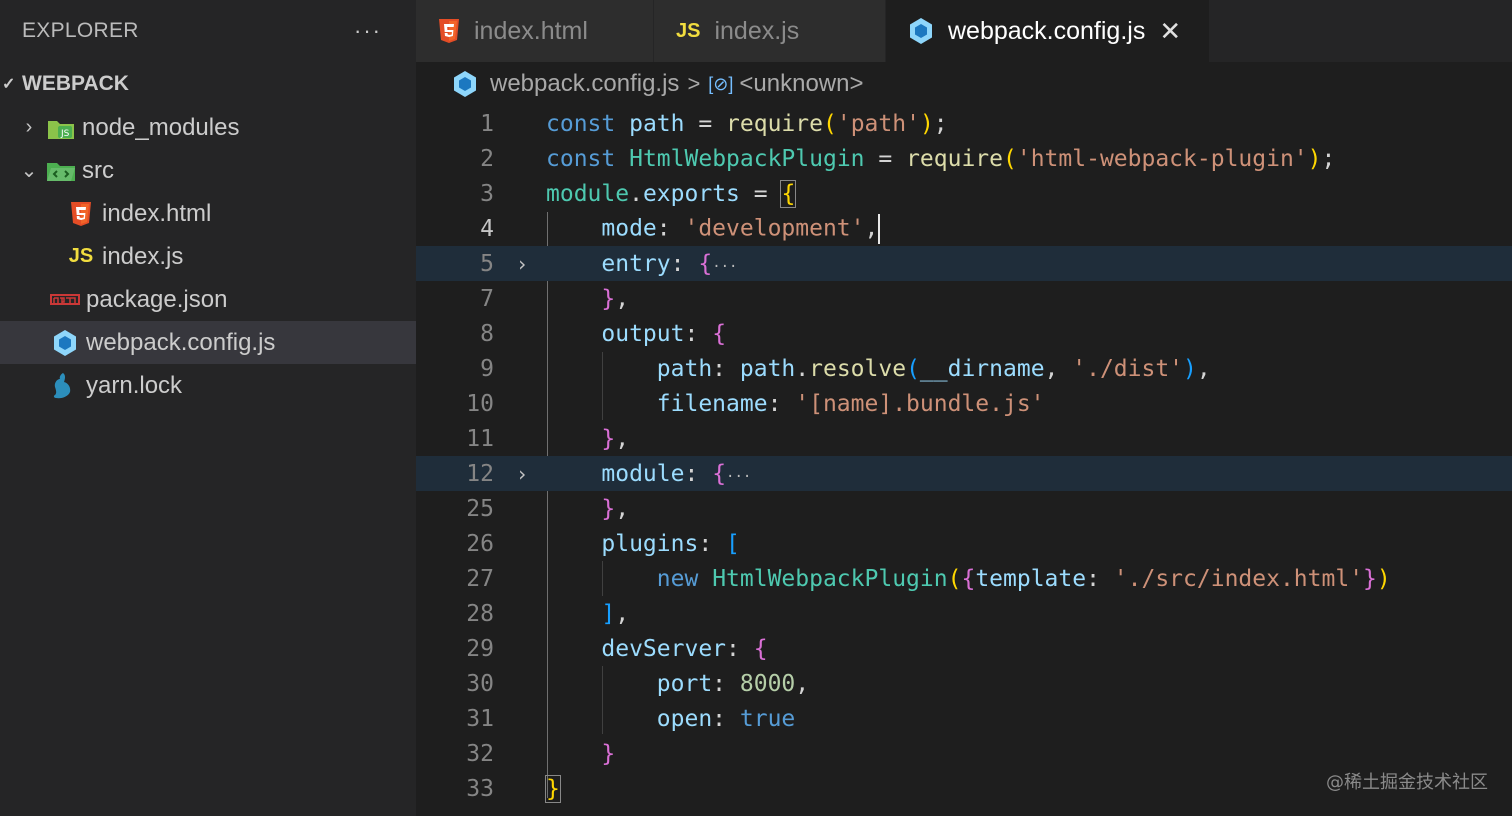 The image size is (1512, 816). I want to click on svg-text: JS, so click(65, 134).